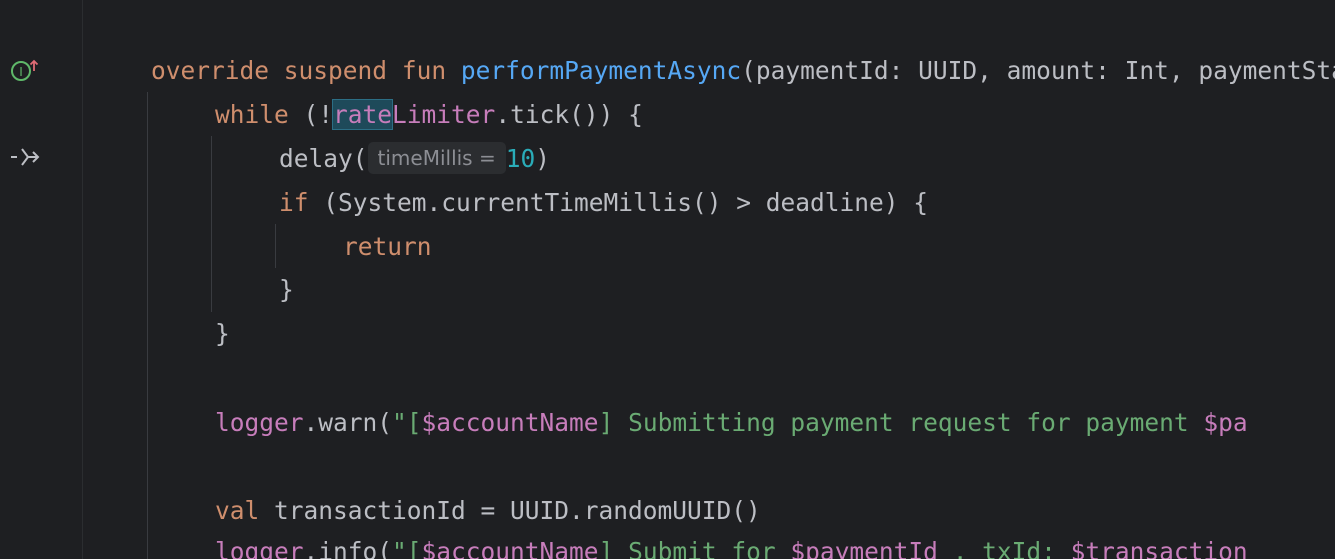 Image resolution: width=1335 pixels, height=559 pixels. I want to click on keyword: suspend, so click(335, 70).